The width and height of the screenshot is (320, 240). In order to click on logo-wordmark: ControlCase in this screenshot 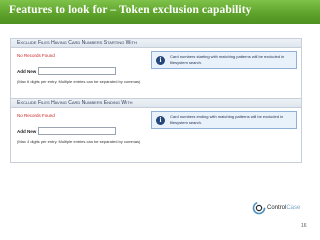, I will do `click(283, 208)`.